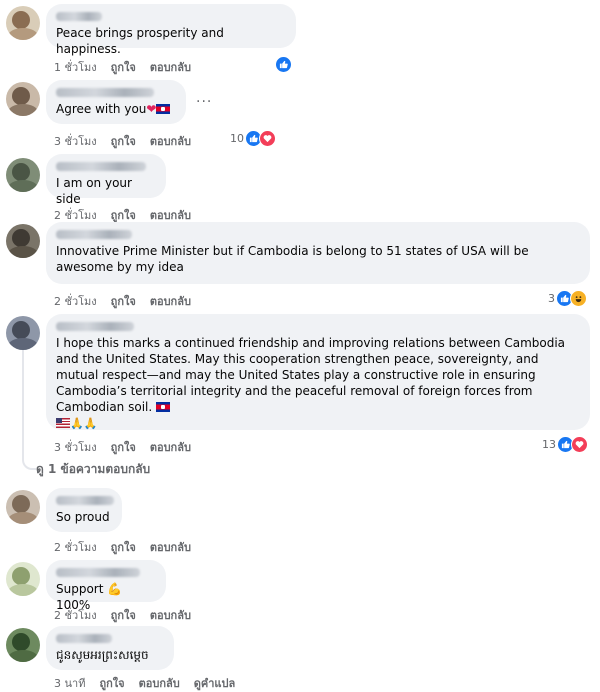  Describe the element at coordinates (29, 410) in the screenshot. I see `reply-thread-line` at that location.